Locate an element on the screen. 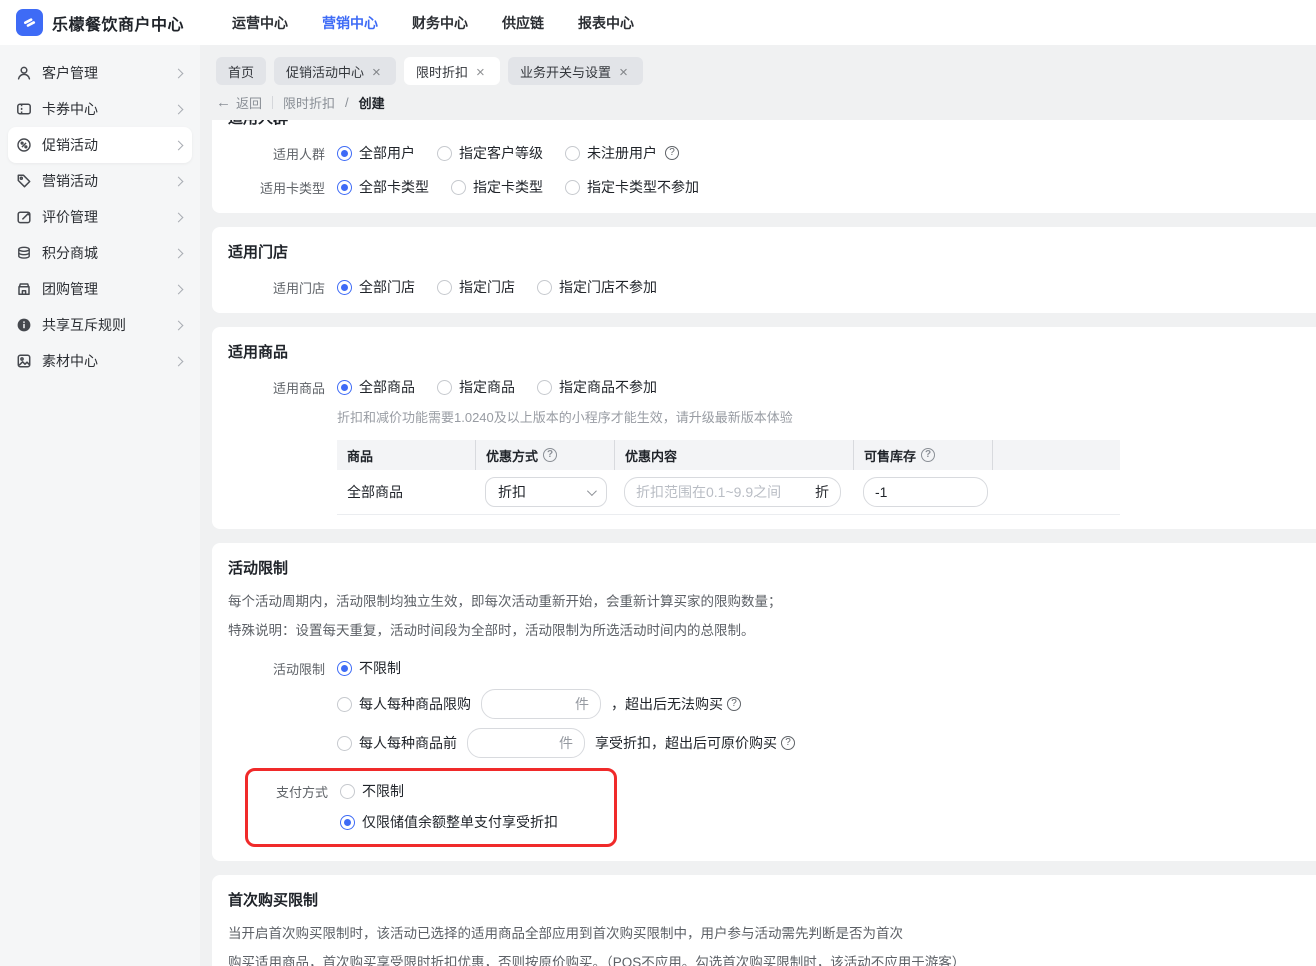  radio-all-products: 全部商品 is located at coordinates (376, 387).